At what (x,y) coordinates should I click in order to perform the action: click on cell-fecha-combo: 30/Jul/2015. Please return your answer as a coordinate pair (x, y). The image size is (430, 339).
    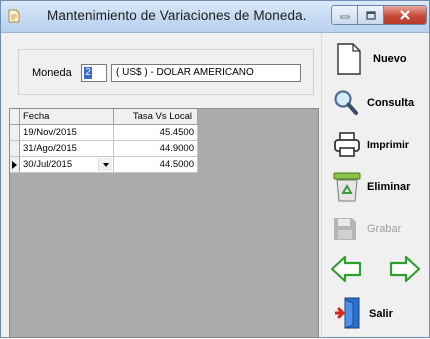
    Looking at the image, I should click on (67, 165).